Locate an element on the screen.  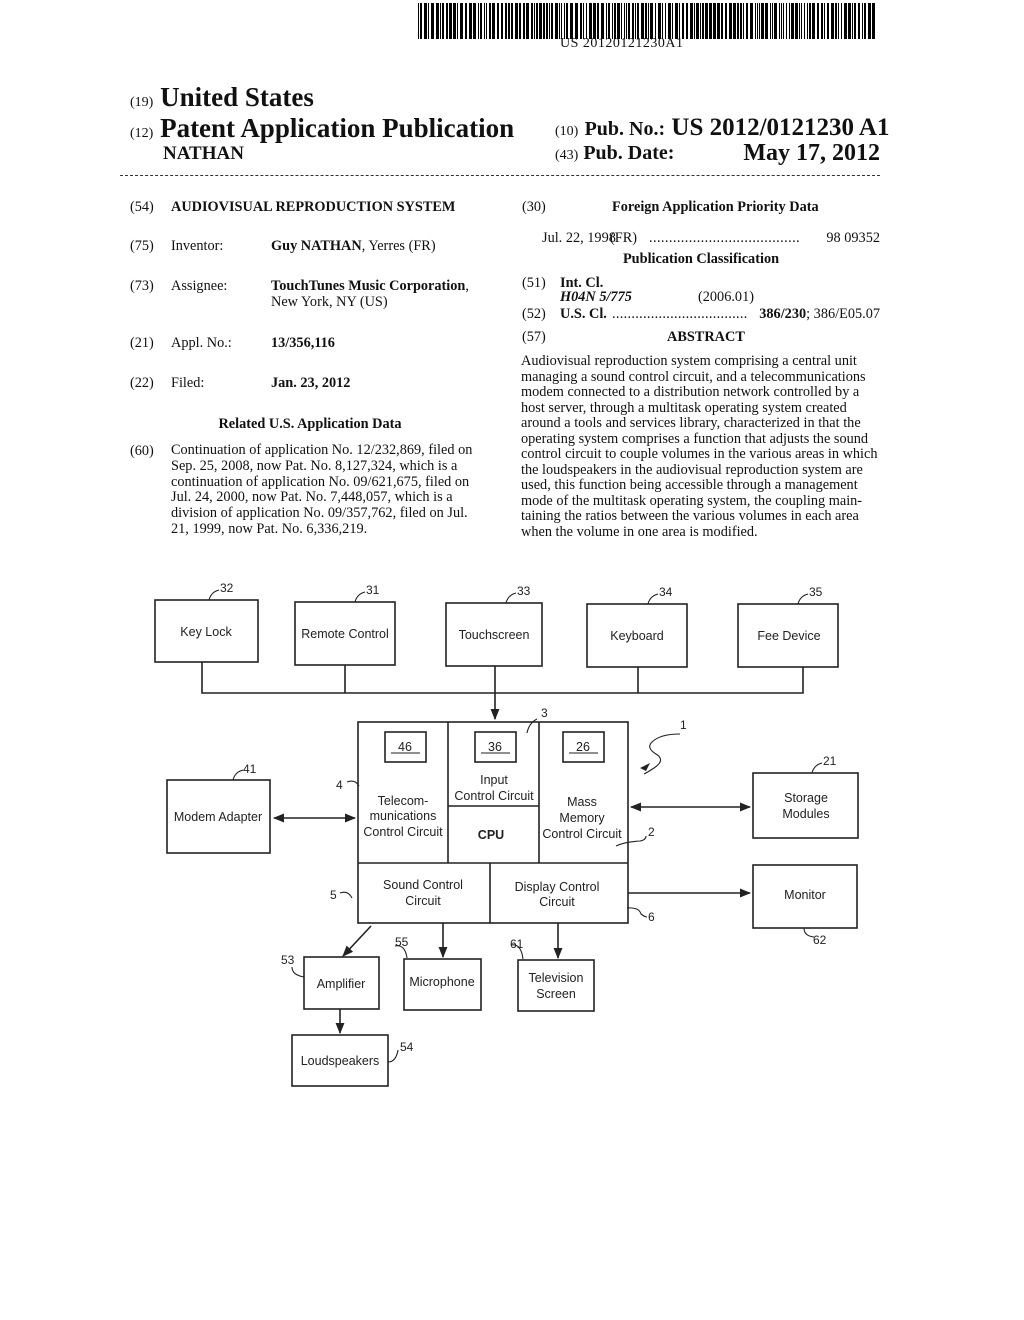
abstract-tag: (57) is located at coordinates (534, 337).